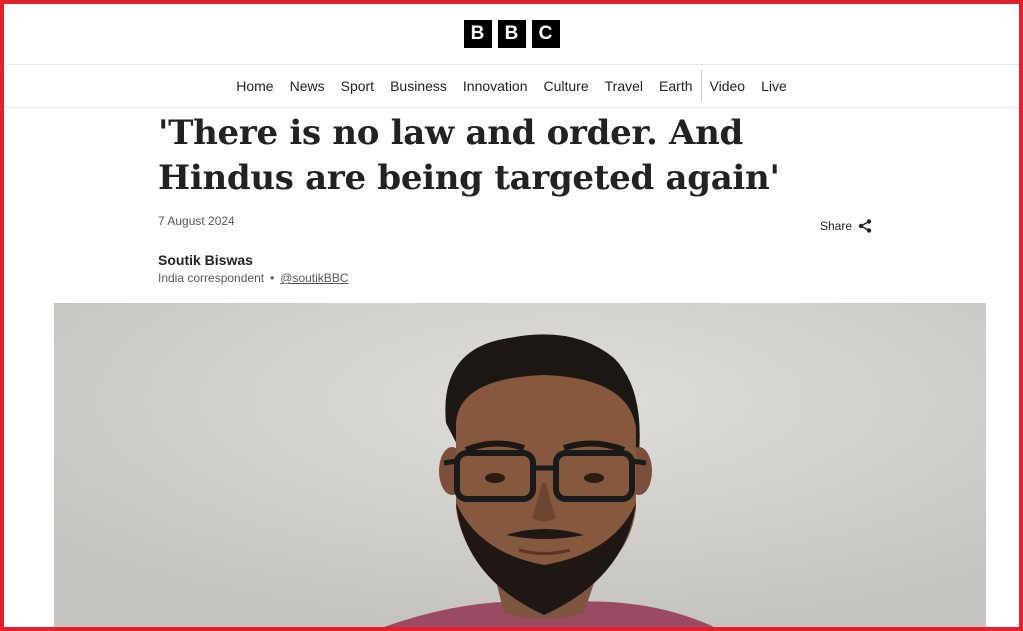 The height and width of the screenshot is (631, 1023). Describe the element at coordinates (495, 86) in the screenshot. I see `nav-item-innovation: Innovation` at that location.